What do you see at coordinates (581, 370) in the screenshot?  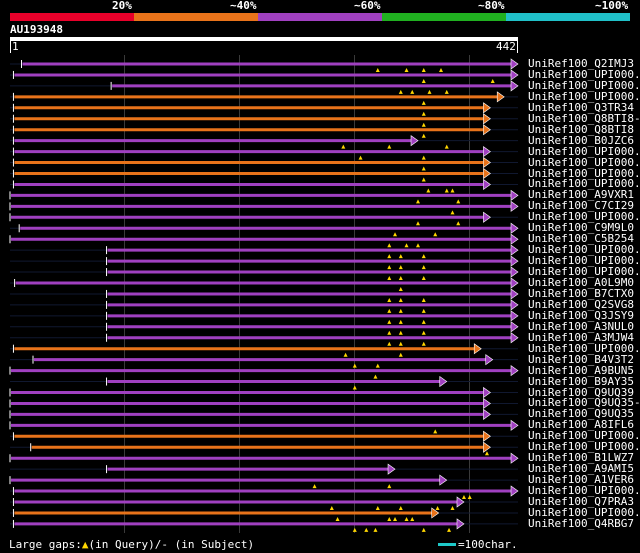 I see `hit-label: UniRef100_A9BUN5` at bounding box center [581, 370].